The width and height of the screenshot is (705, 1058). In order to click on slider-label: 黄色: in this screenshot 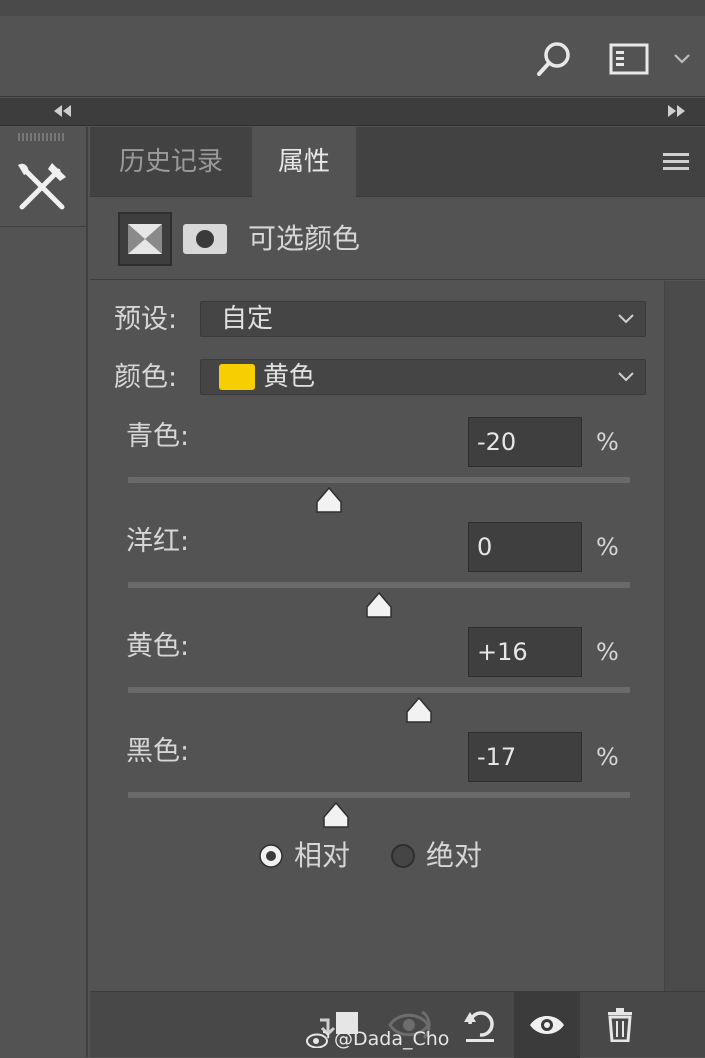, I will do `click(158, 646)`.